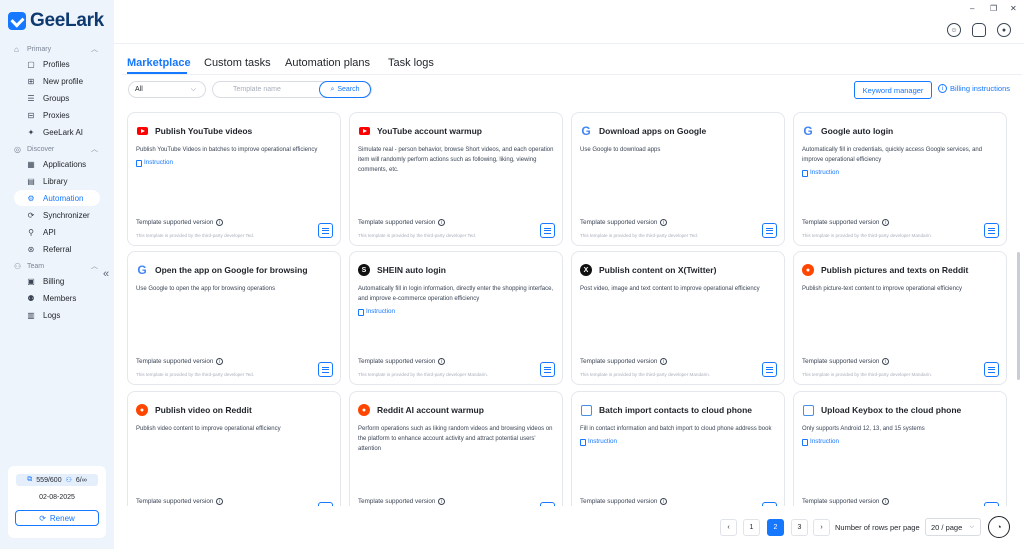 The height and width of the screenshot is (549, 1024). Describe the element at coordinates (972, 8) in the screenshot. I see `minimize-button: –` at that location.